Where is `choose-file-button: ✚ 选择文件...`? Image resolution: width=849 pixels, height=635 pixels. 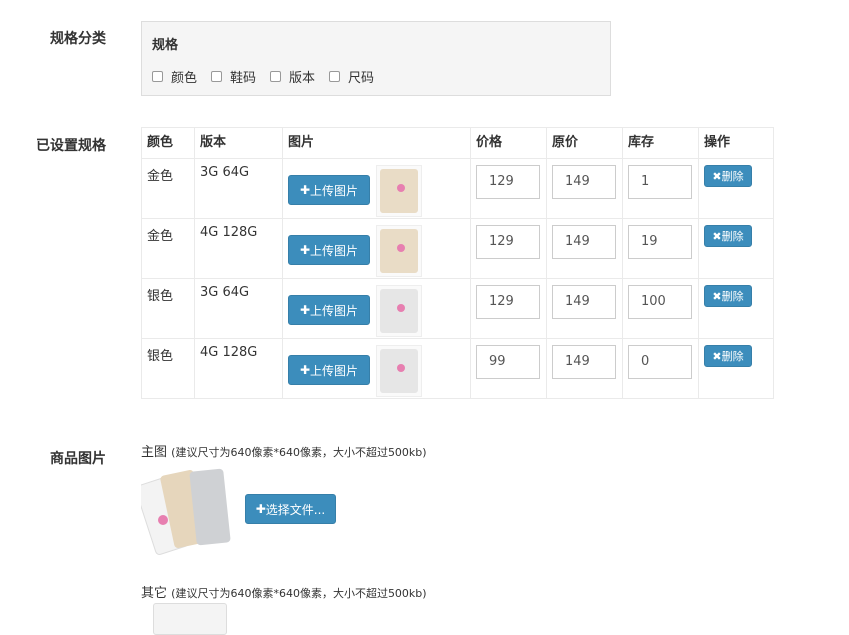 choose-file-button: ✚ 选择文件... is located at coordinates (290, 509).